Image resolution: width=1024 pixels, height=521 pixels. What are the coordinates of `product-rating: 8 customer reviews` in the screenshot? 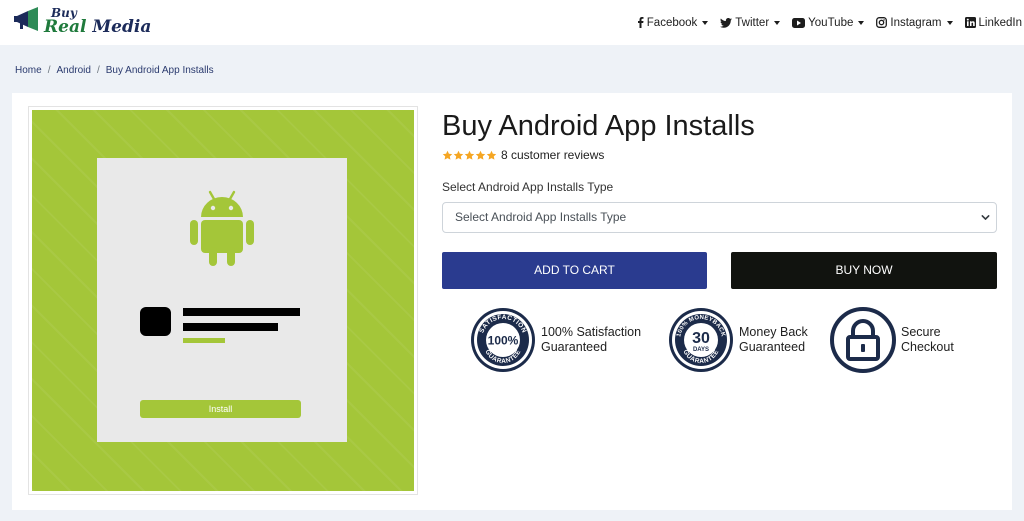 It's located at (523, 155).